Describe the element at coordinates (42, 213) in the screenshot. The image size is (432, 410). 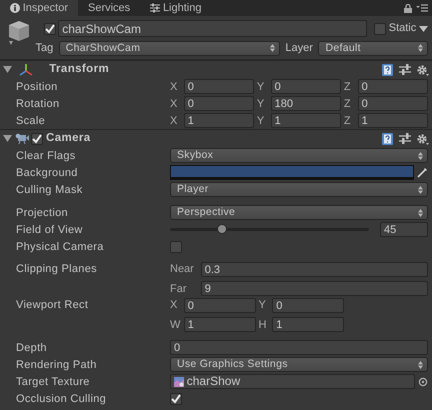
I see `property-label: Projection` at that location.